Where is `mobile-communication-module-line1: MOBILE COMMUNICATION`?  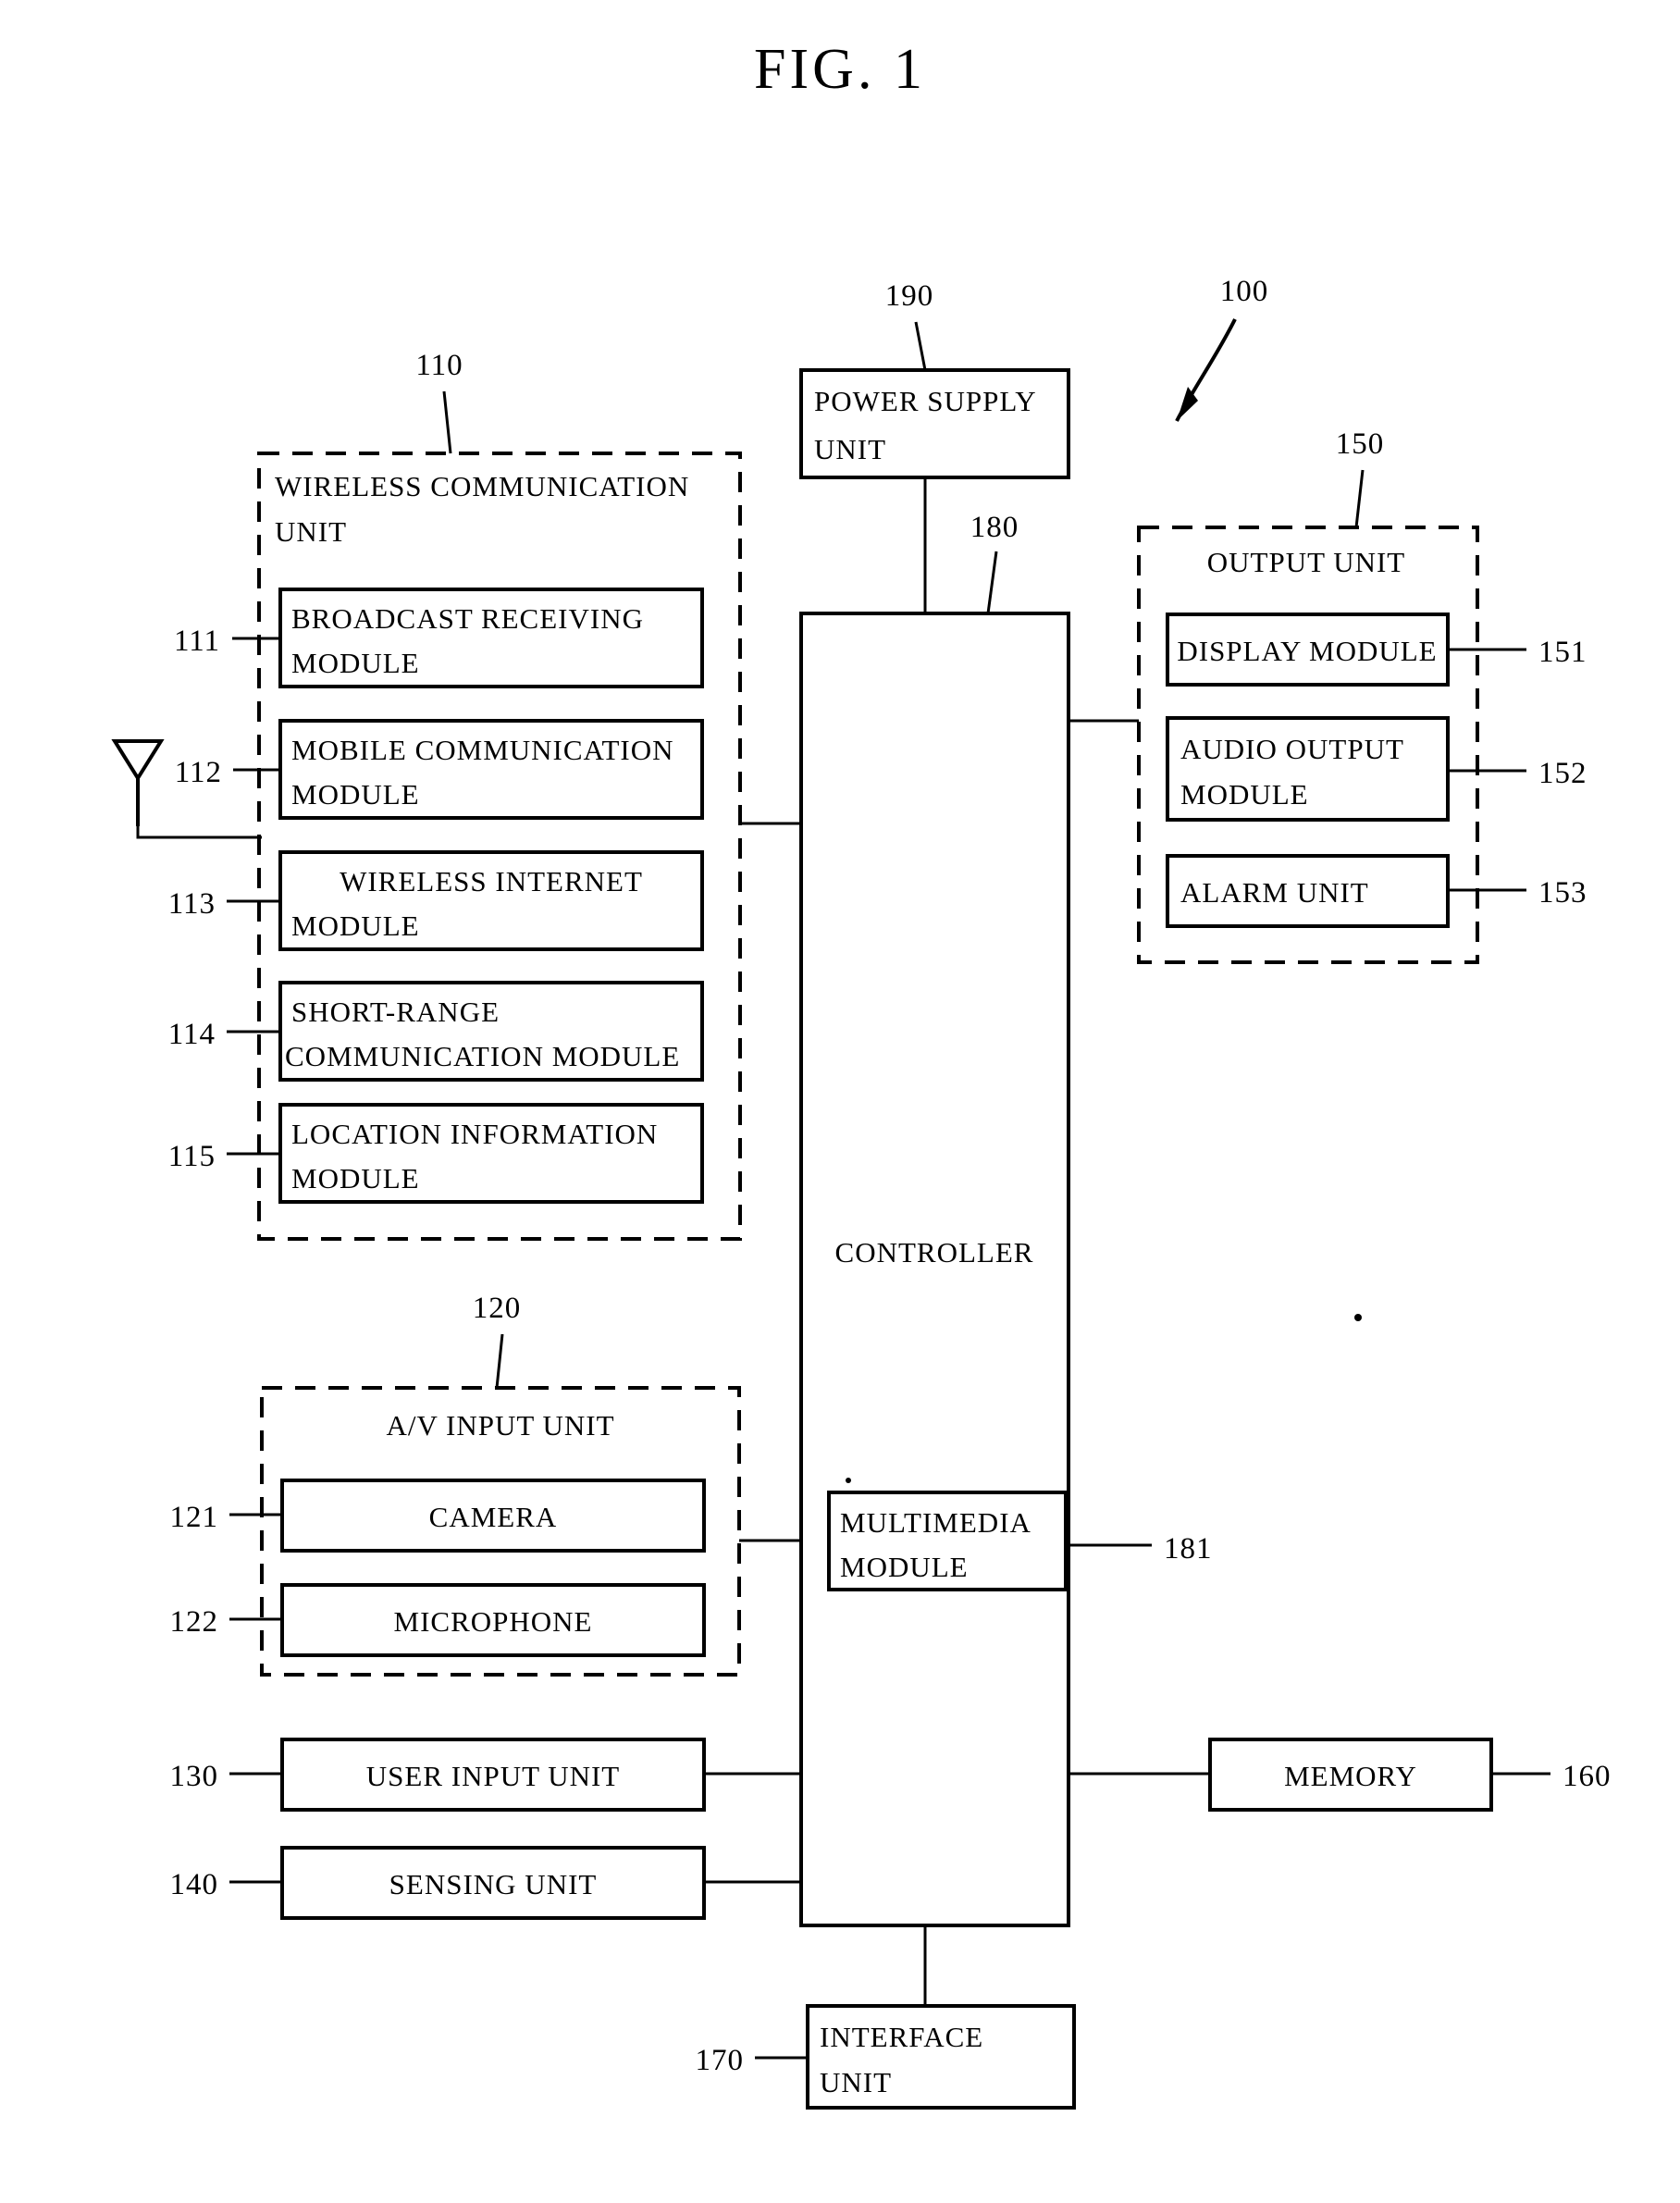
mobile-communication-module-line1: MOBILE COMMUNICATION is located at coordinates (482, 750).